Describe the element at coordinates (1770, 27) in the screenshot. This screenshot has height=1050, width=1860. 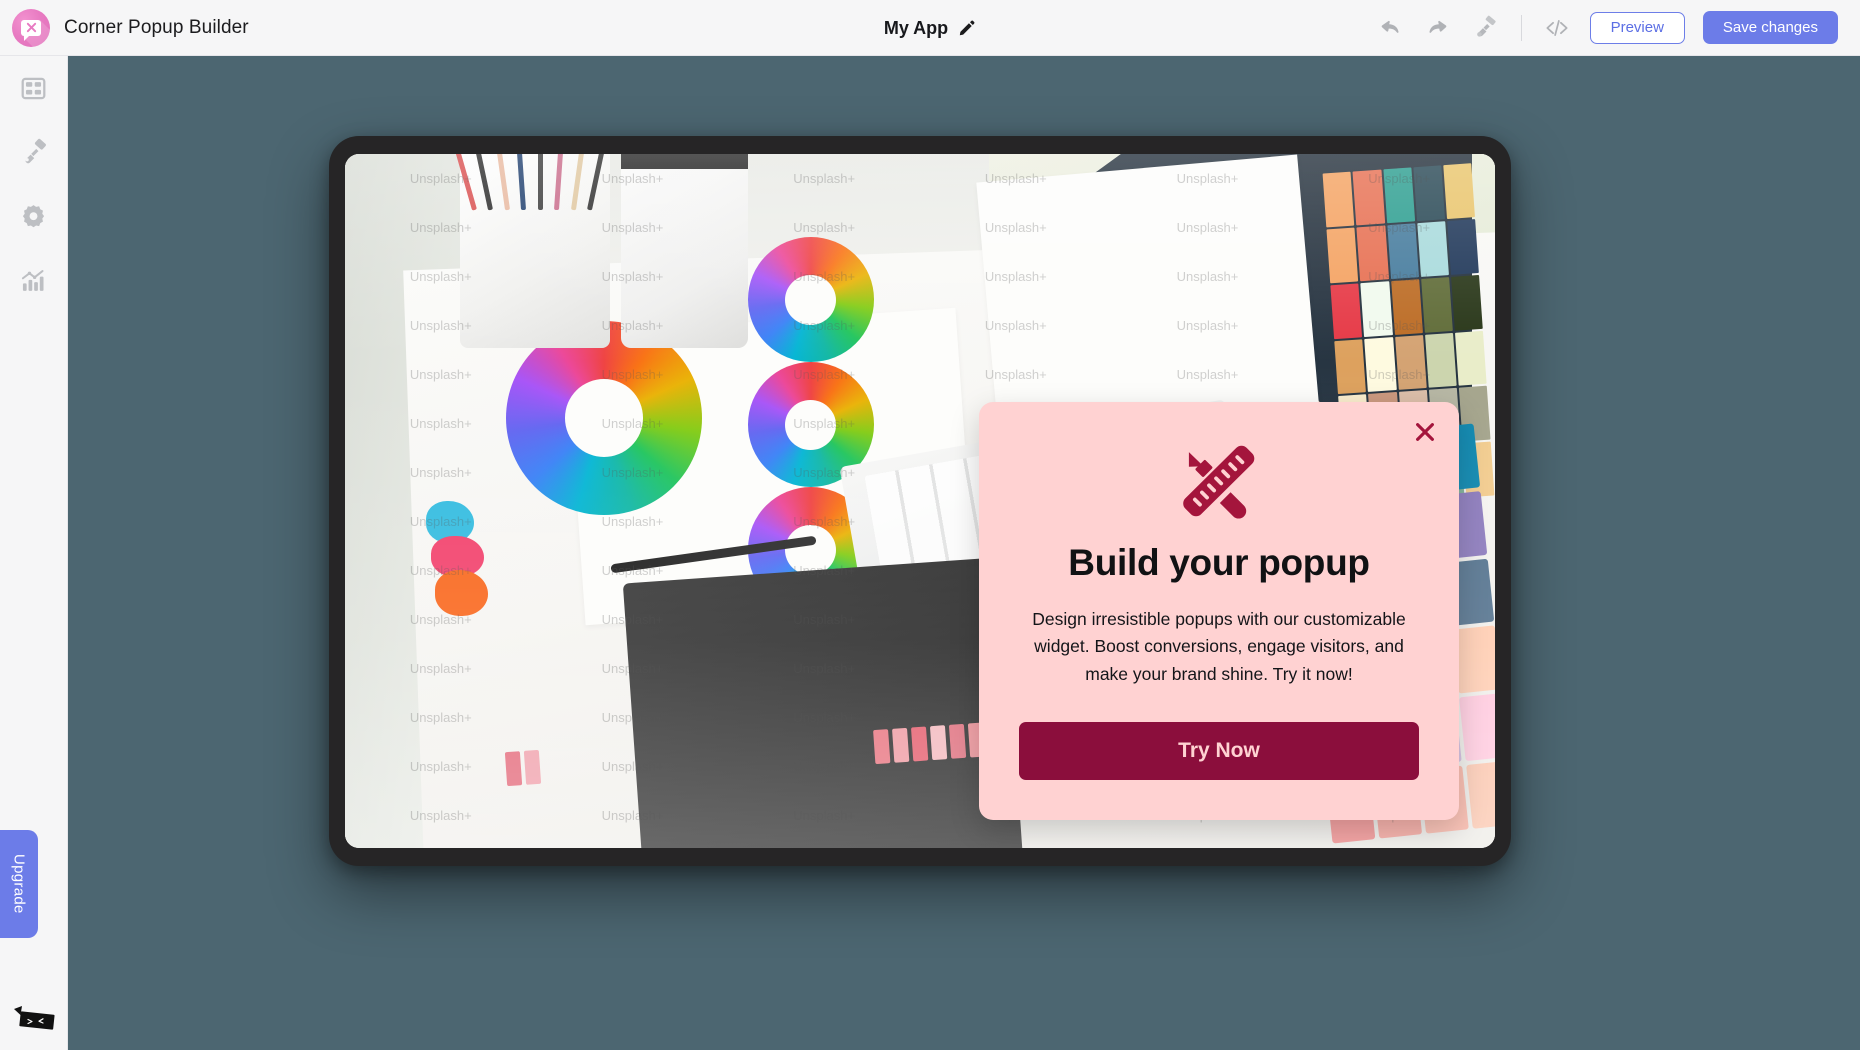
I see `save-changes-button: Save changes` at that location.